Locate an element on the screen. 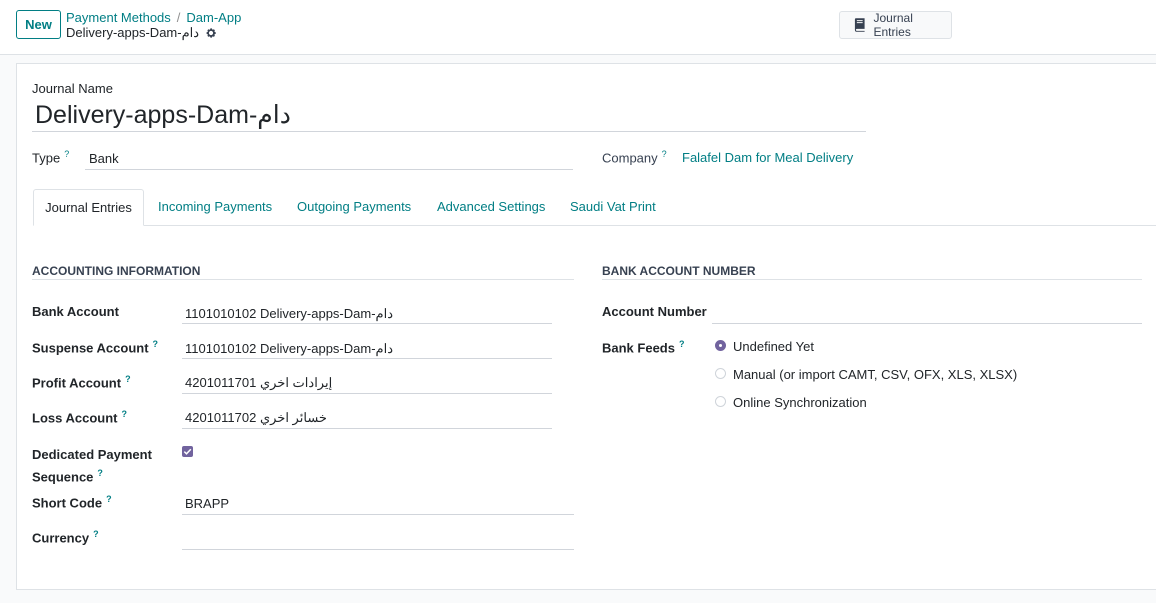  radio-manual-import is located at coordinates (720, 373).